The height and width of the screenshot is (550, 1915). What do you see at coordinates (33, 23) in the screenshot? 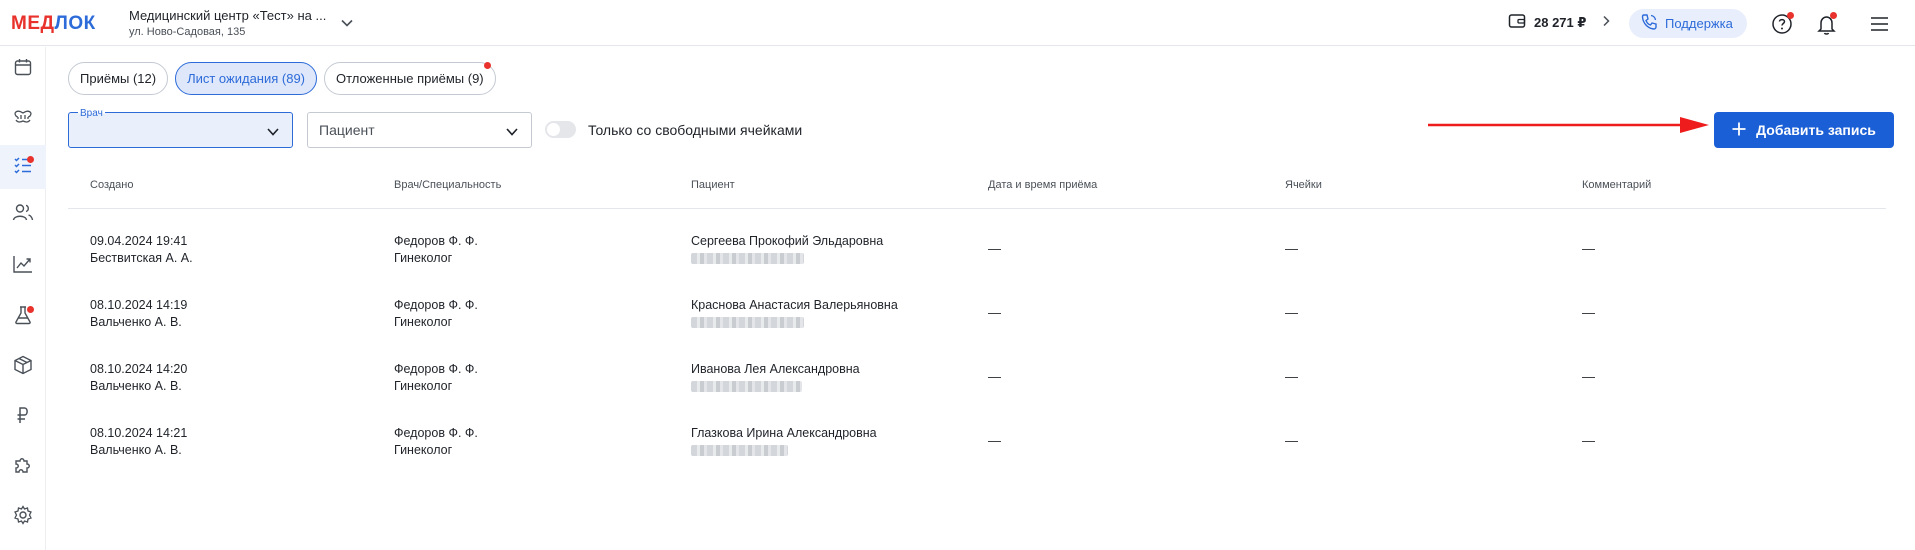
I see `logo-part-red: МЕД` at bounding box center [33, 23].